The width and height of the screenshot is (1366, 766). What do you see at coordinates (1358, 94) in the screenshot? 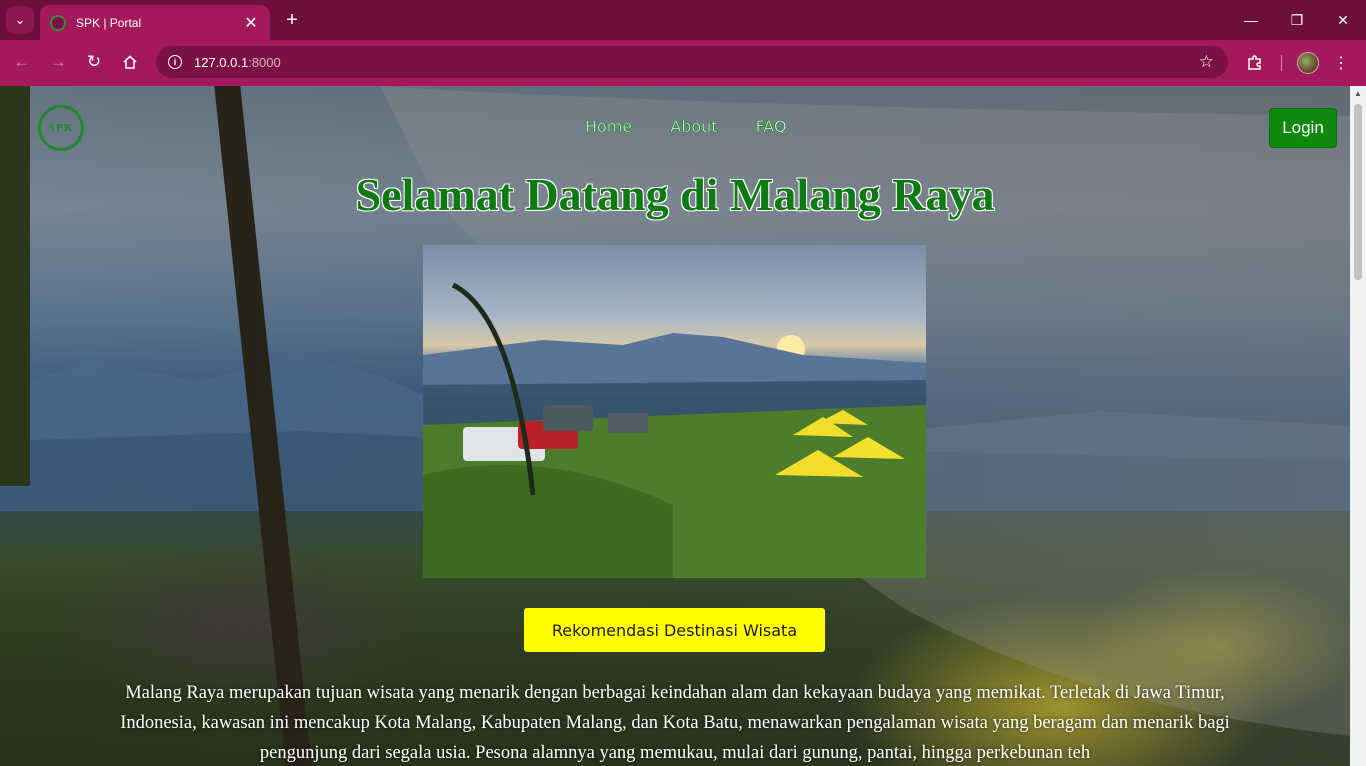
I see `scroll-up-icon: ▲` at bounding box center [1358, 94].